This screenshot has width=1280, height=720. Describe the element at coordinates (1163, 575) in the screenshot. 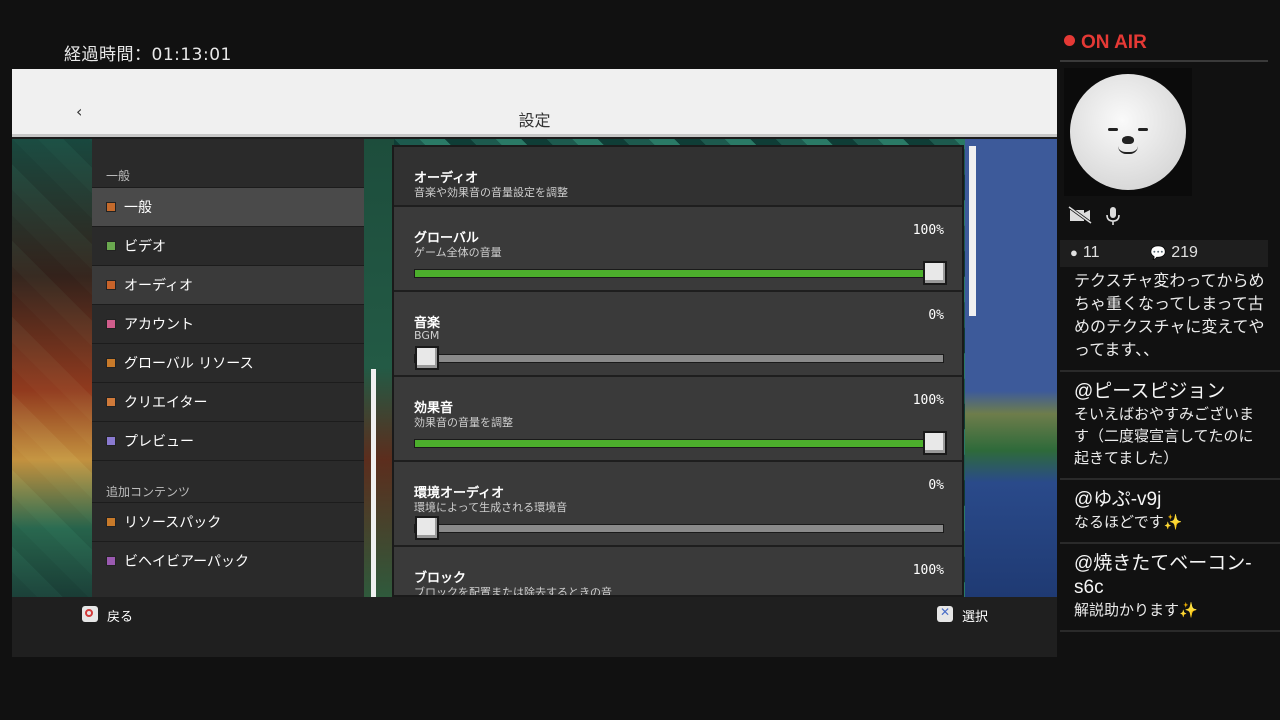

I see `chat-username: @焼きたてベーコン-s6c` at that location.